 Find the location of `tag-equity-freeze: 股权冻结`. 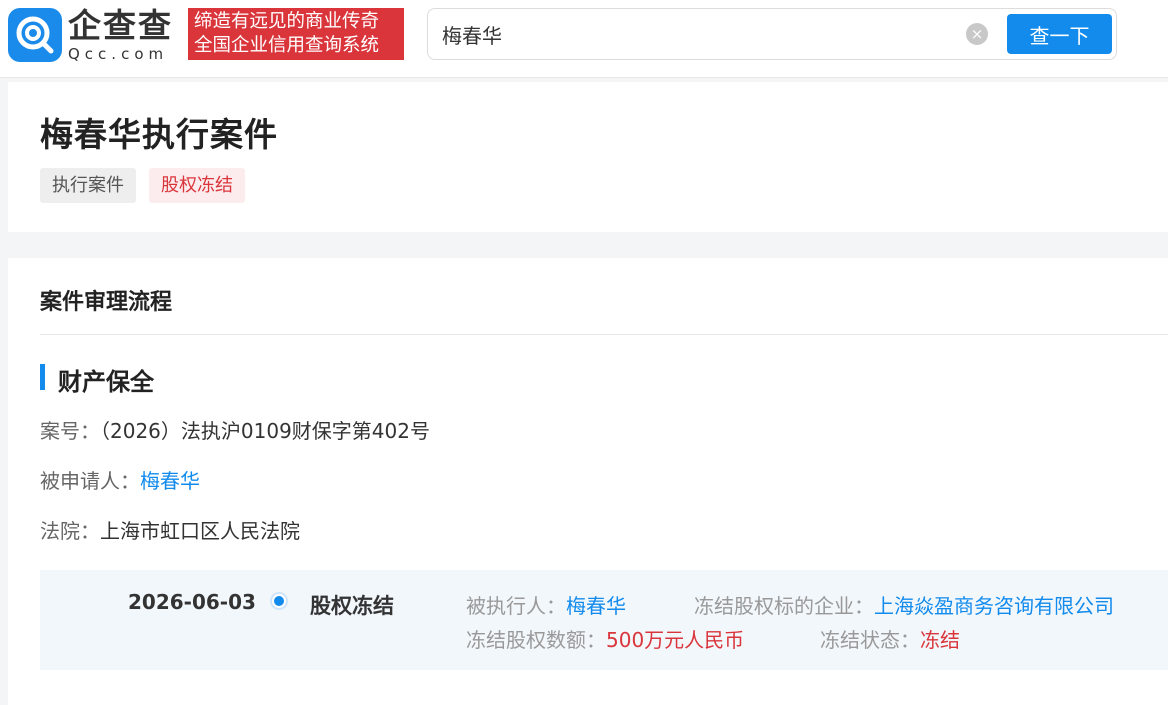

tag-equity-freeze: 股权冻结 is located at coordinates (197, 185).